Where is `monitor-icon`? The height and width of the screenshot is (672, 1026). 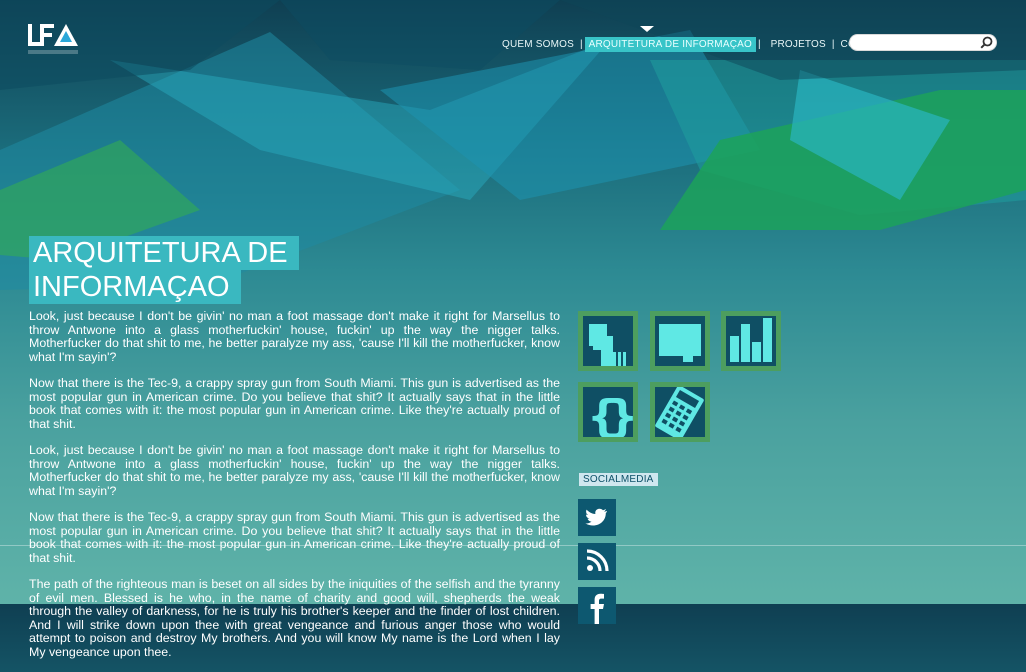 monitor-icon is located at coordinates (680, 343).